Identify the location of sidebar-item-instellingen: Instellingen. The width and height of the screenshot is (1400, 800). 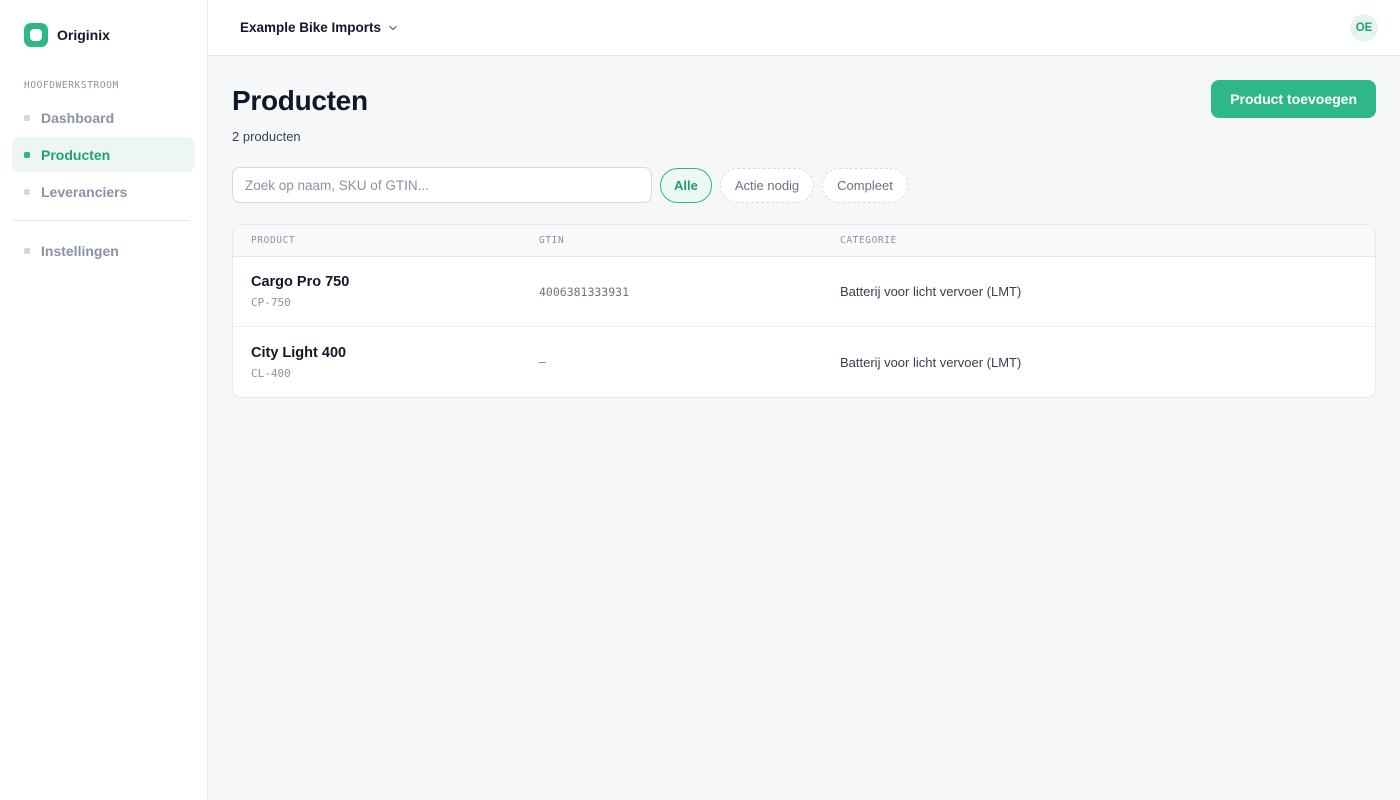
(103, 250).